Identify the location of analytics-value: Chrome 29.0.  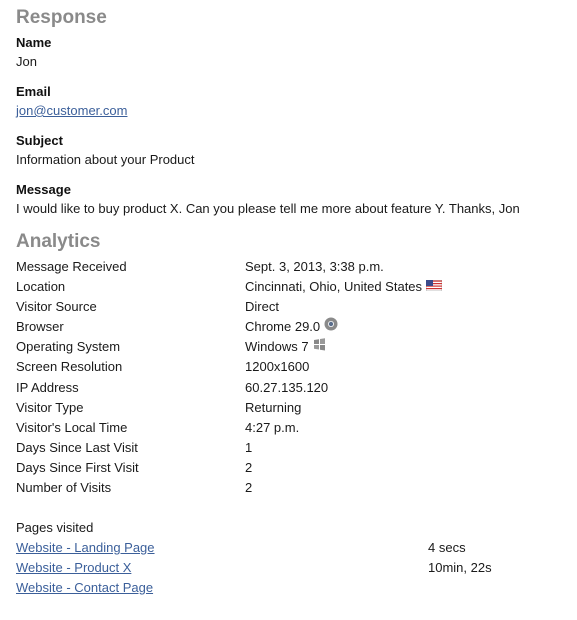
(283, 327).